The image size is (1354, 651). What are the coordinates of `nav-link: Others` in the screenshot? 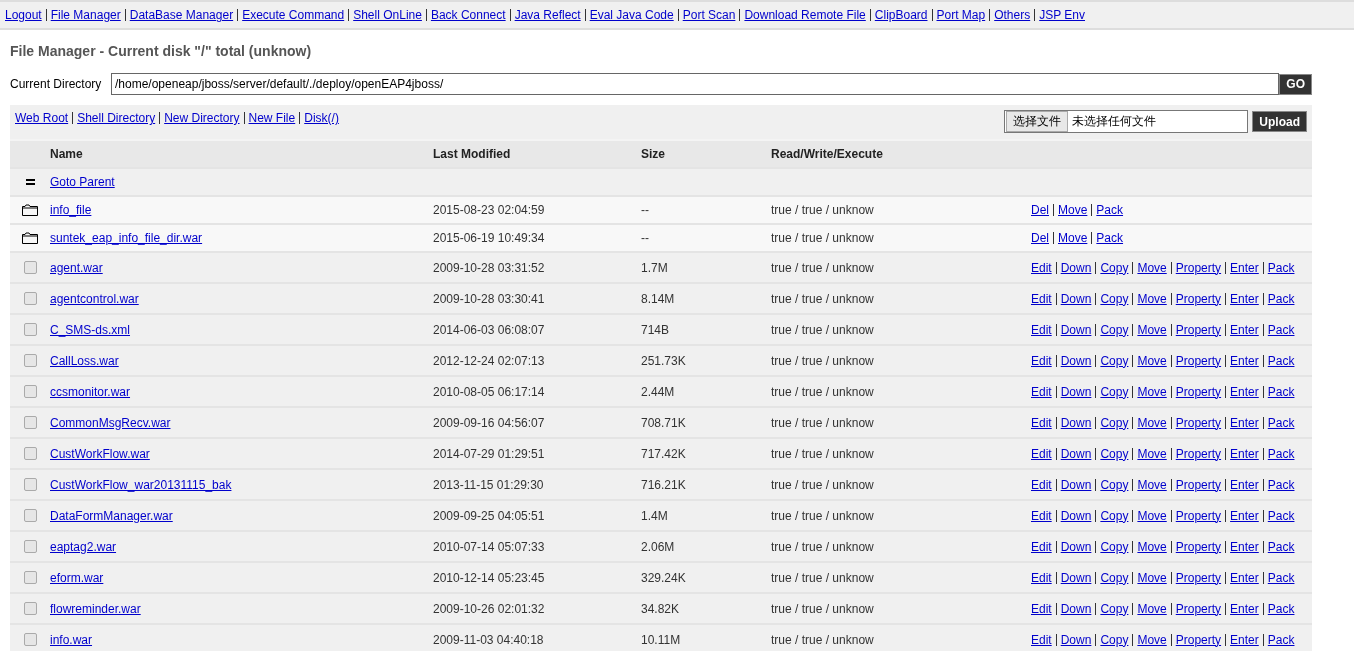 It's located at (1012, 15).